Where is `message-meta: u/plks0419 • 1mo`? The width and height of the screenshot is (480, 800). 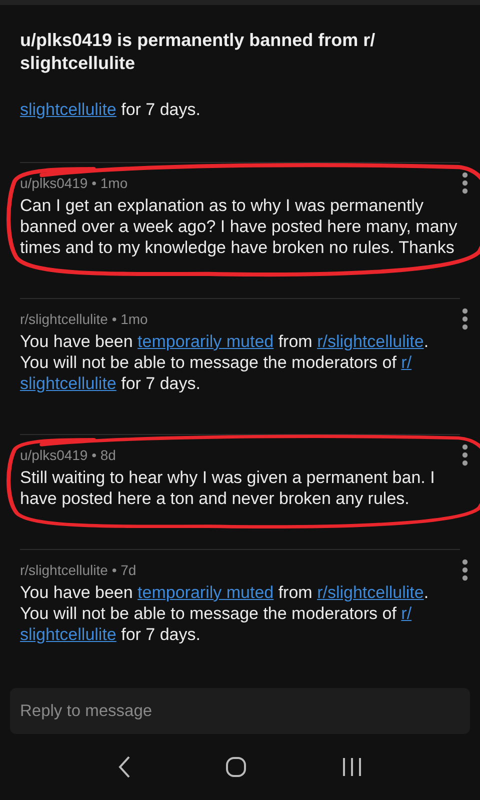
message-meta: u/plks0419 • 1mo is located at coordinates (74, 183).